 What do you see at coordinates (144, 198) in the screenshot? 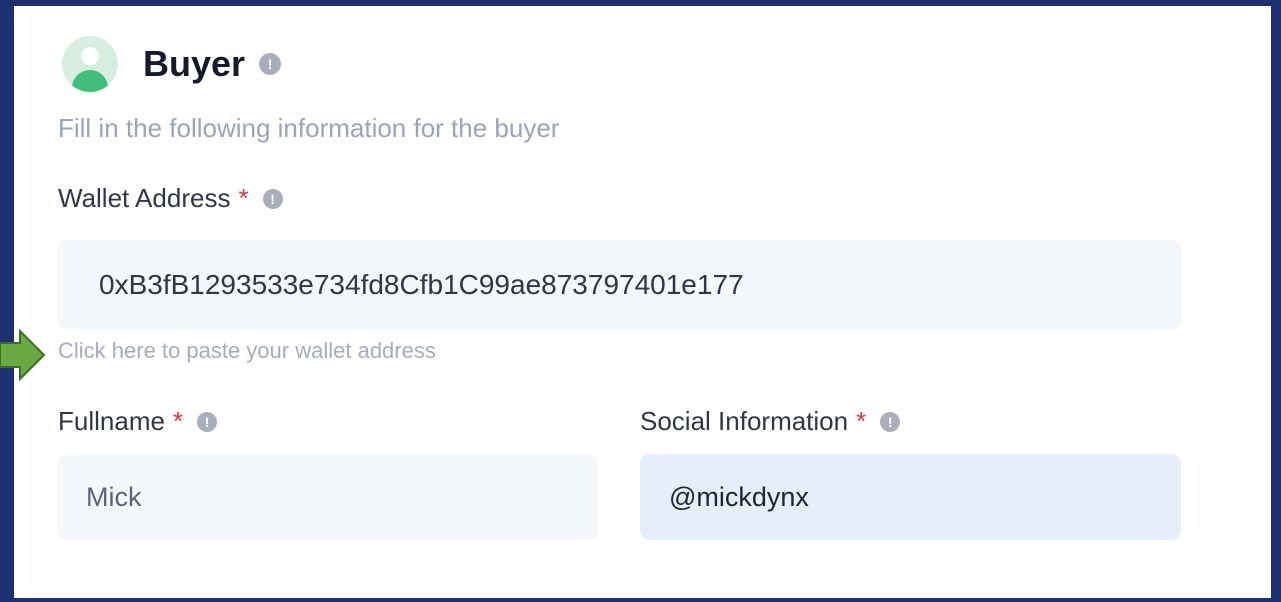
I see `wallet-address-label-text: Wallet Address` at bounding box center [144, 198].